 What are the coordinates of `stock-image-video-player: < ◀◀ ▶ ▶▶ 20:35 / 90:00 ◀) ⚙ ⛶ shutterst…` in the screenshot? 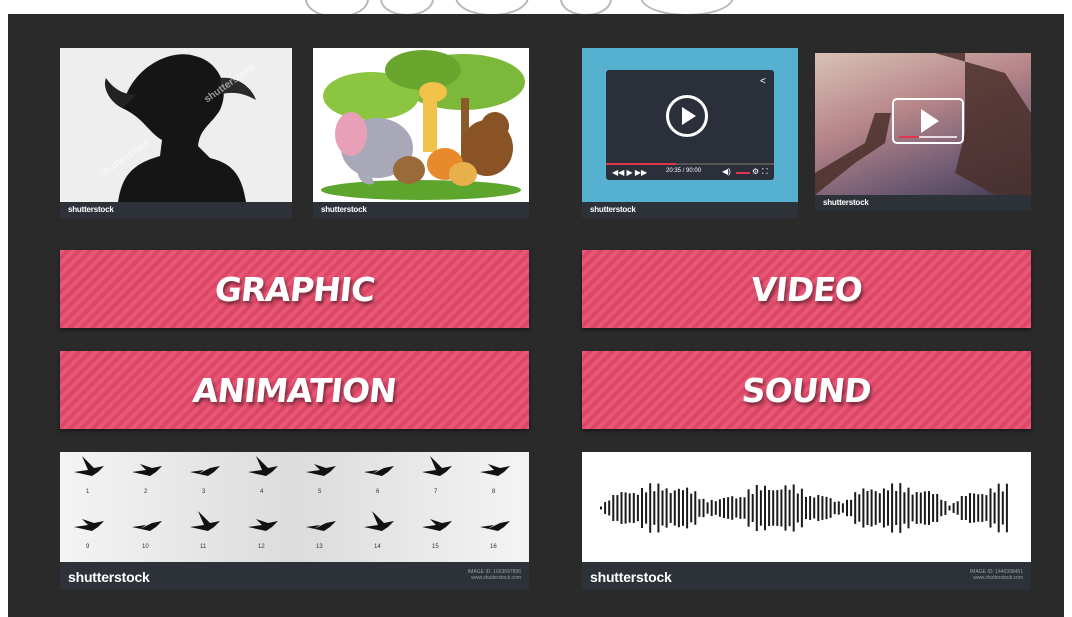 It's located at (690, 133).